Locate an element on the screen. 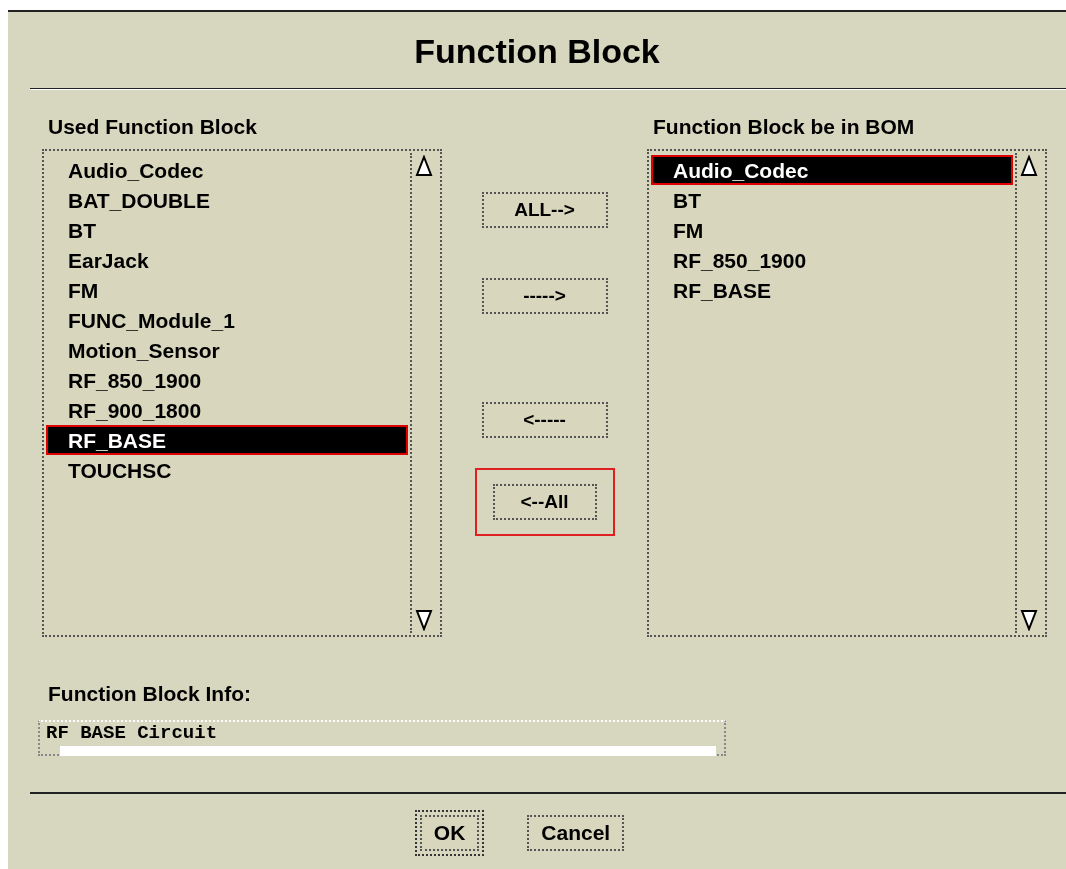 Image resolution: width=1066 pixels, height=869 pixels. list-item: FUNC_Module_1 is located at coordinates (227, 320).